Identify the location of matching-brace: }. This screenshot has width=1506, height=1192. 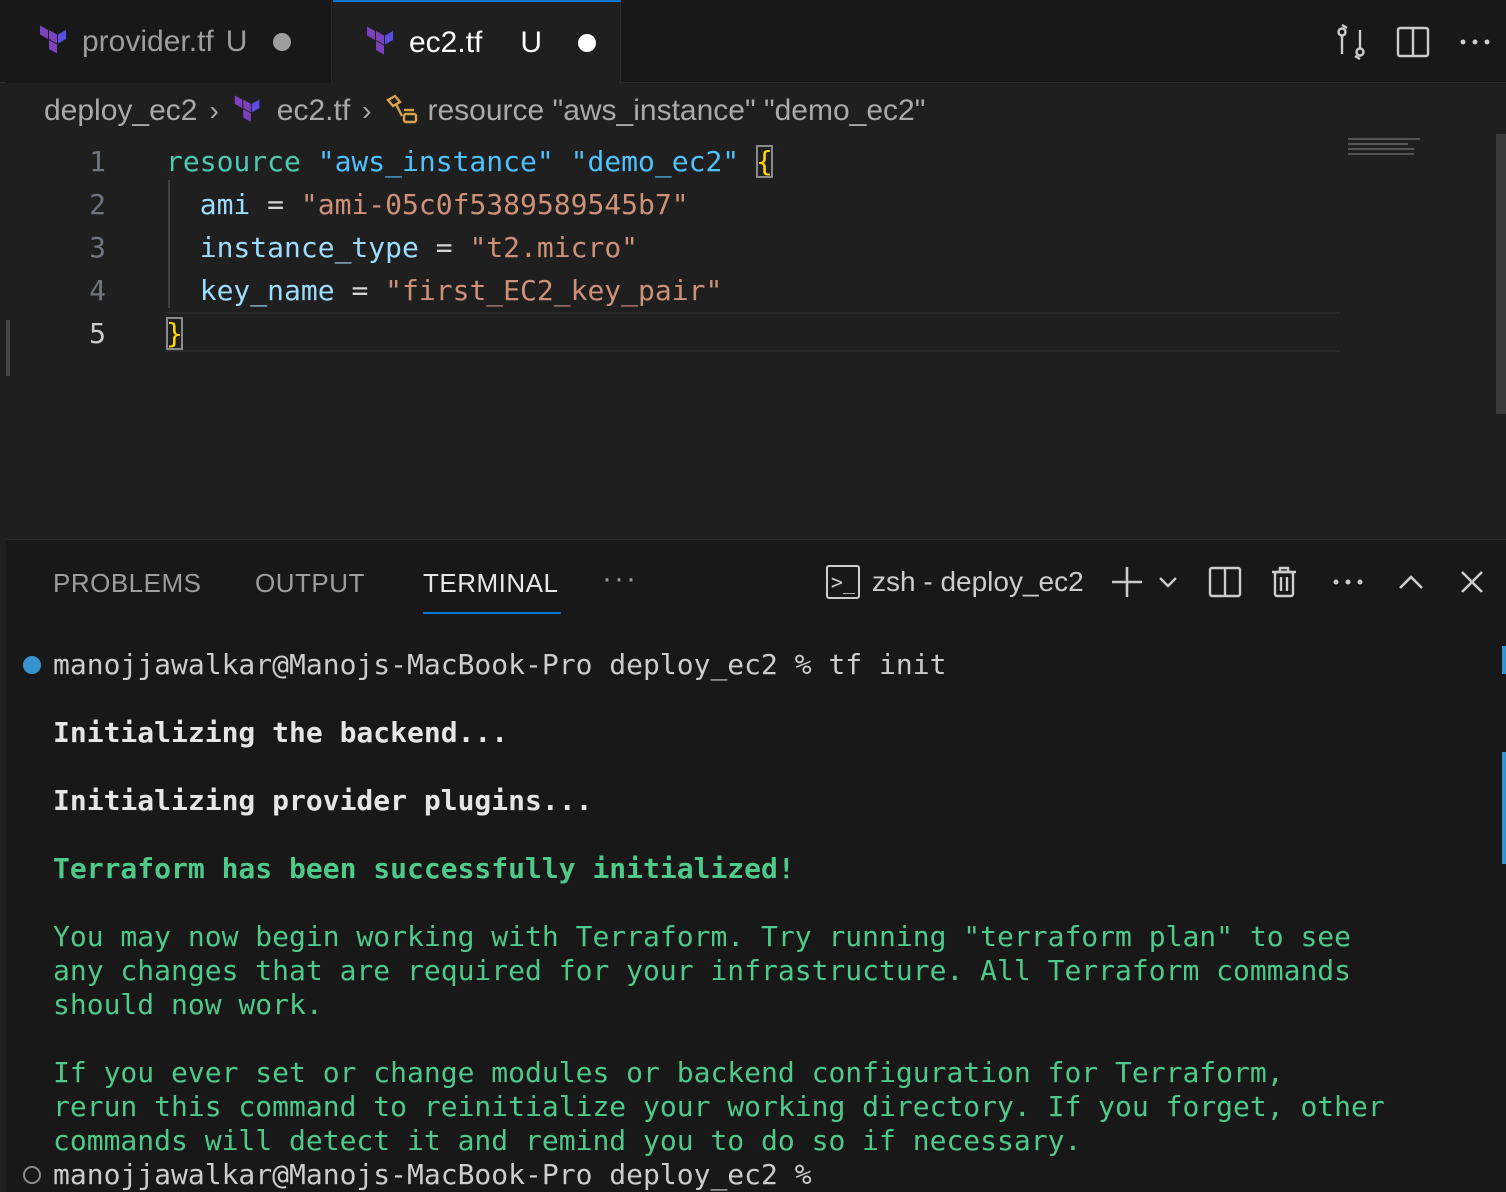
(174, 333).